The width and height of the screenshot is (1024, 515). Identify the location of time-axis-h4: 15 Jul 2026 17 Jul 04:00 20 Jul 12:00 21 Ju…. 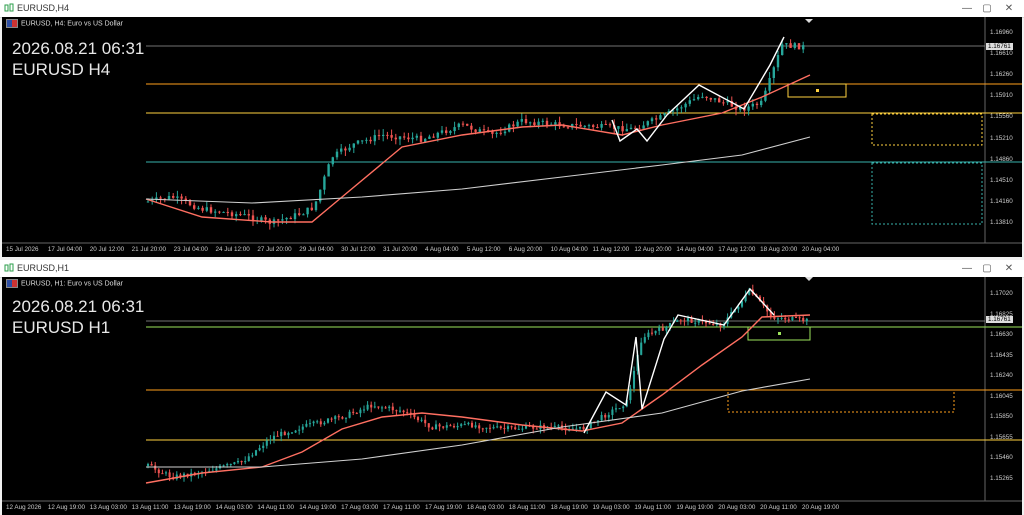
(512, 250).